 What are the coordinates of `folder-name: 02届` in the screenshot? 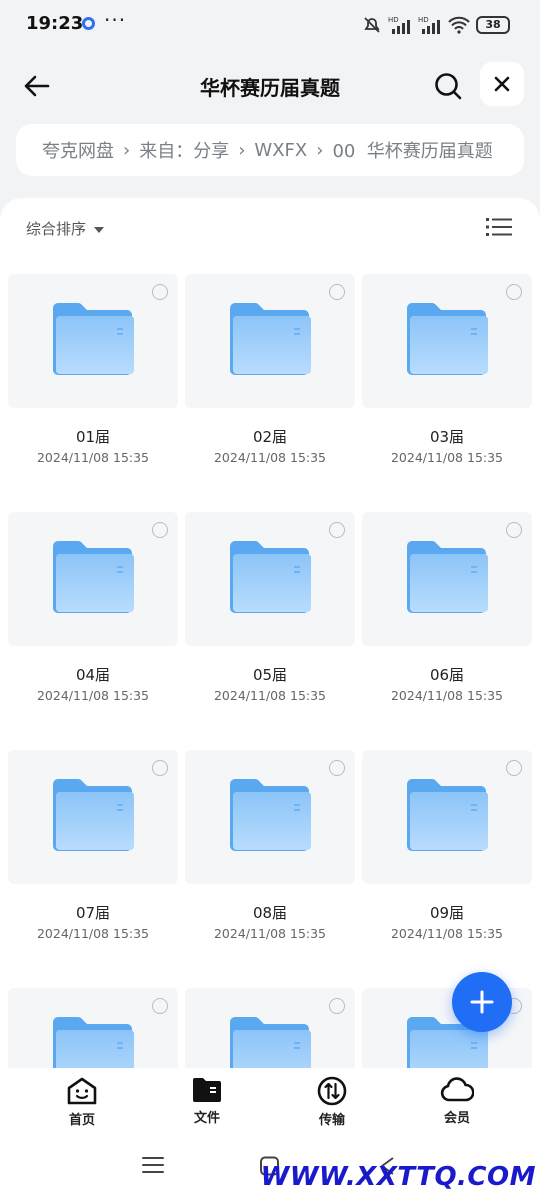 It's located at (270, 437).